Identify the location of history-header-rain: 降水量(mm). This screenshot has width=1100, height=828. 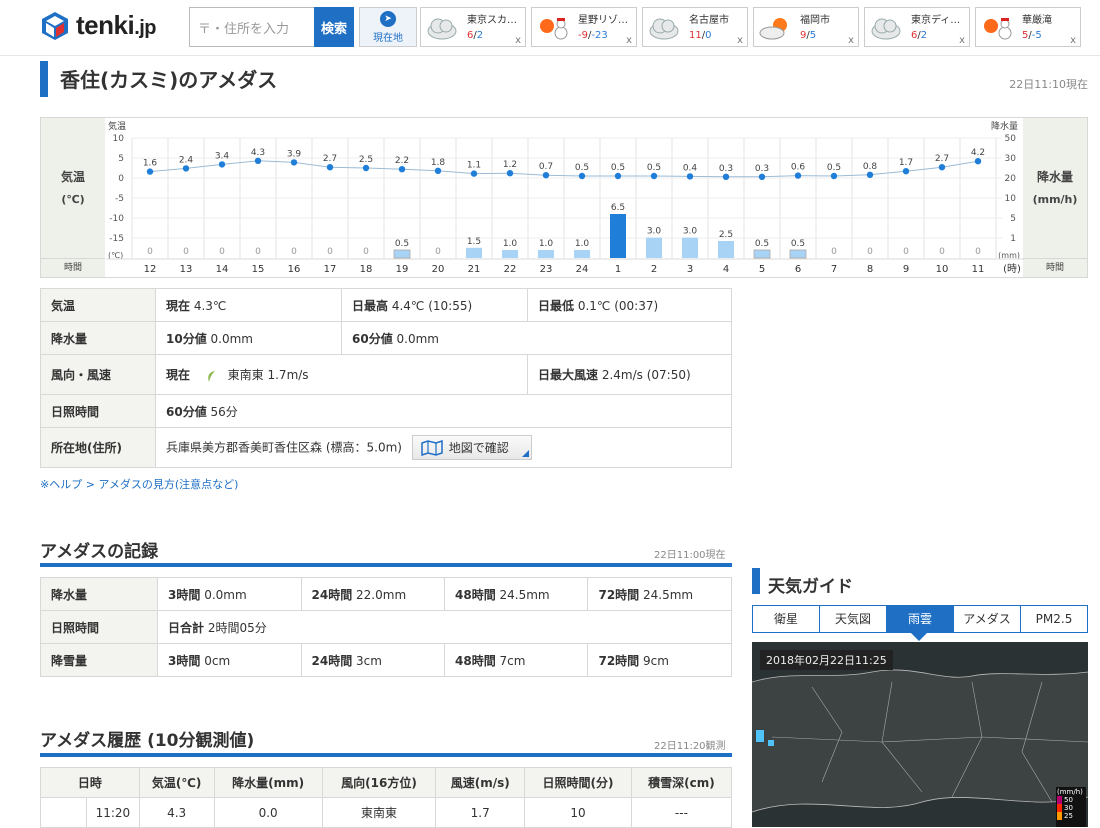
(268, 782).